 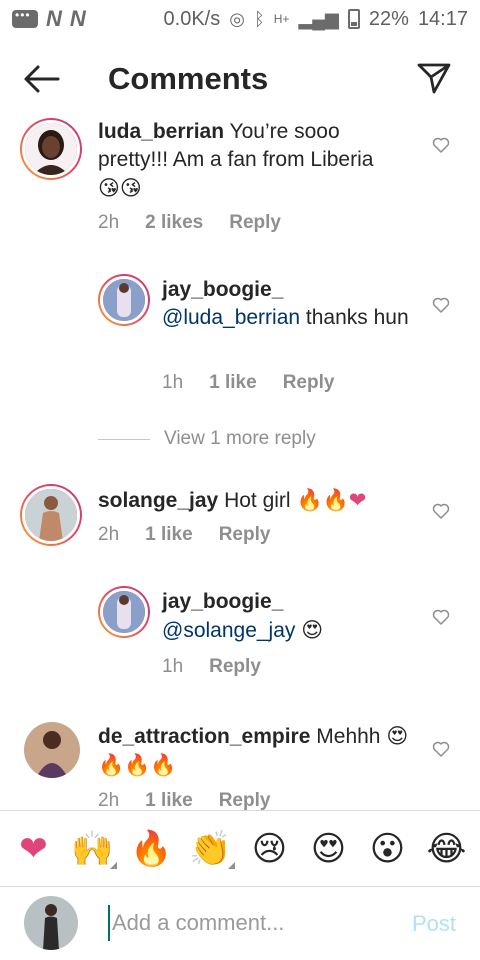 I want to click on network-type: H+, so click(x=281, y=19).